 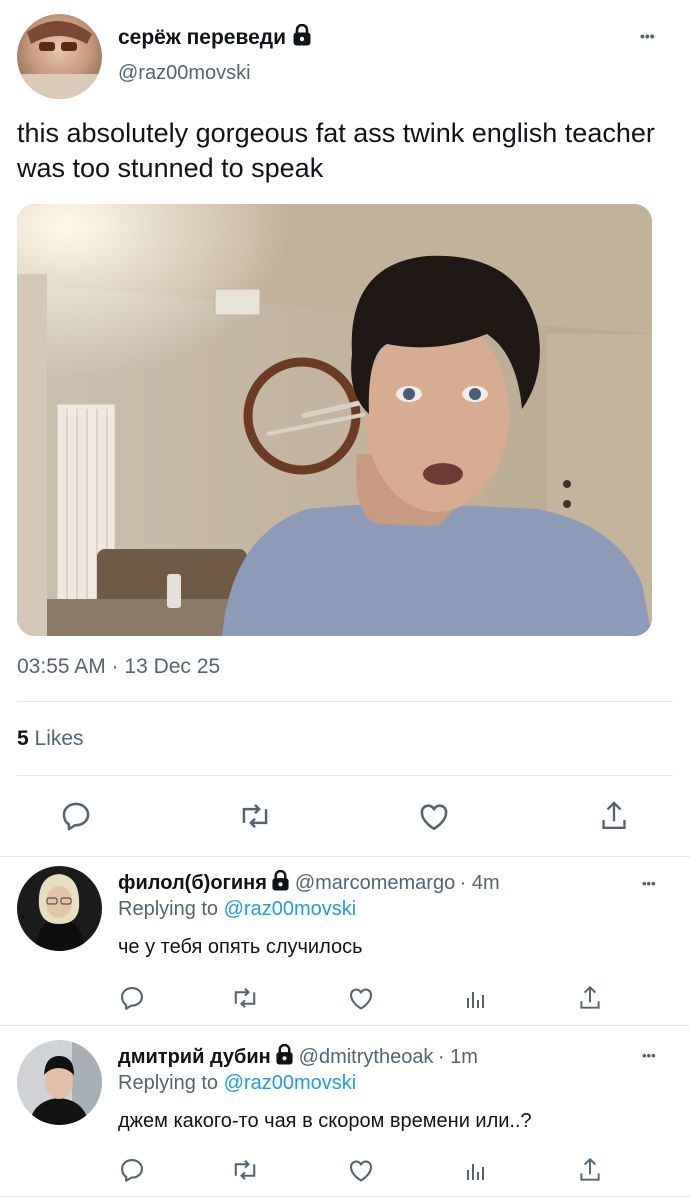 I want to click on reply-text: че у тебя опять случилось, so click(x=240, y=947).